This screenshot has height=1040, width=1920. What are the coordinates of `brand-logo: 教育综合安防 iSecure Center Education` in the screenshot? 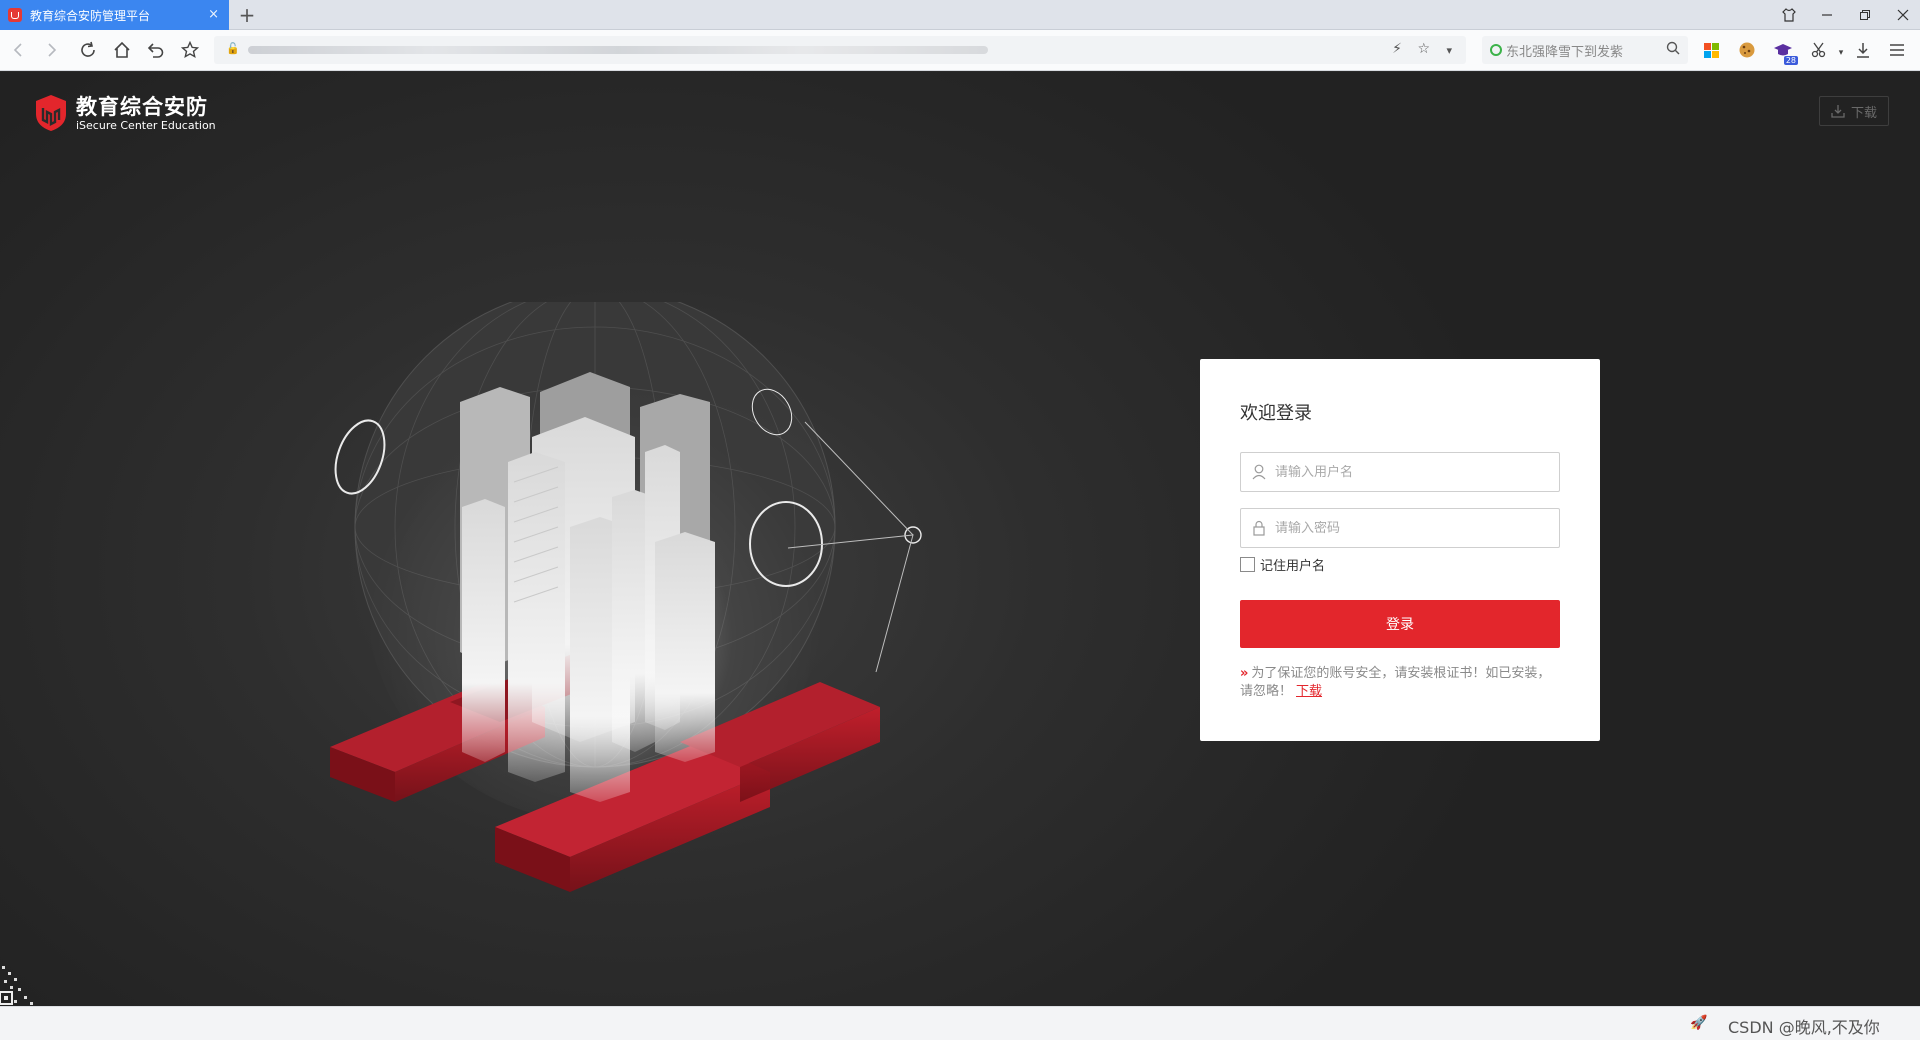 It's located at (125, 113).